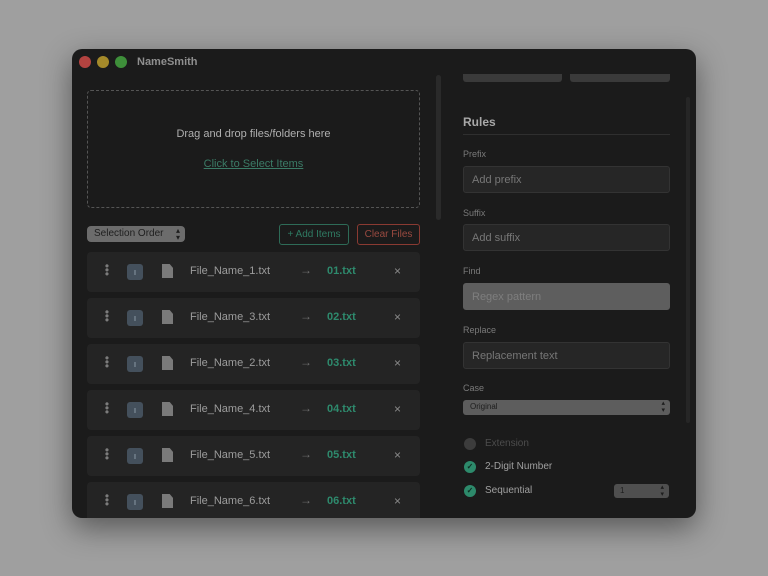 This screenshot has height=576, width=768. What do you see at coordinates (479, 122) in the screenshot?
I see `rules-heading: Rules` at bounding box center [479, 122].